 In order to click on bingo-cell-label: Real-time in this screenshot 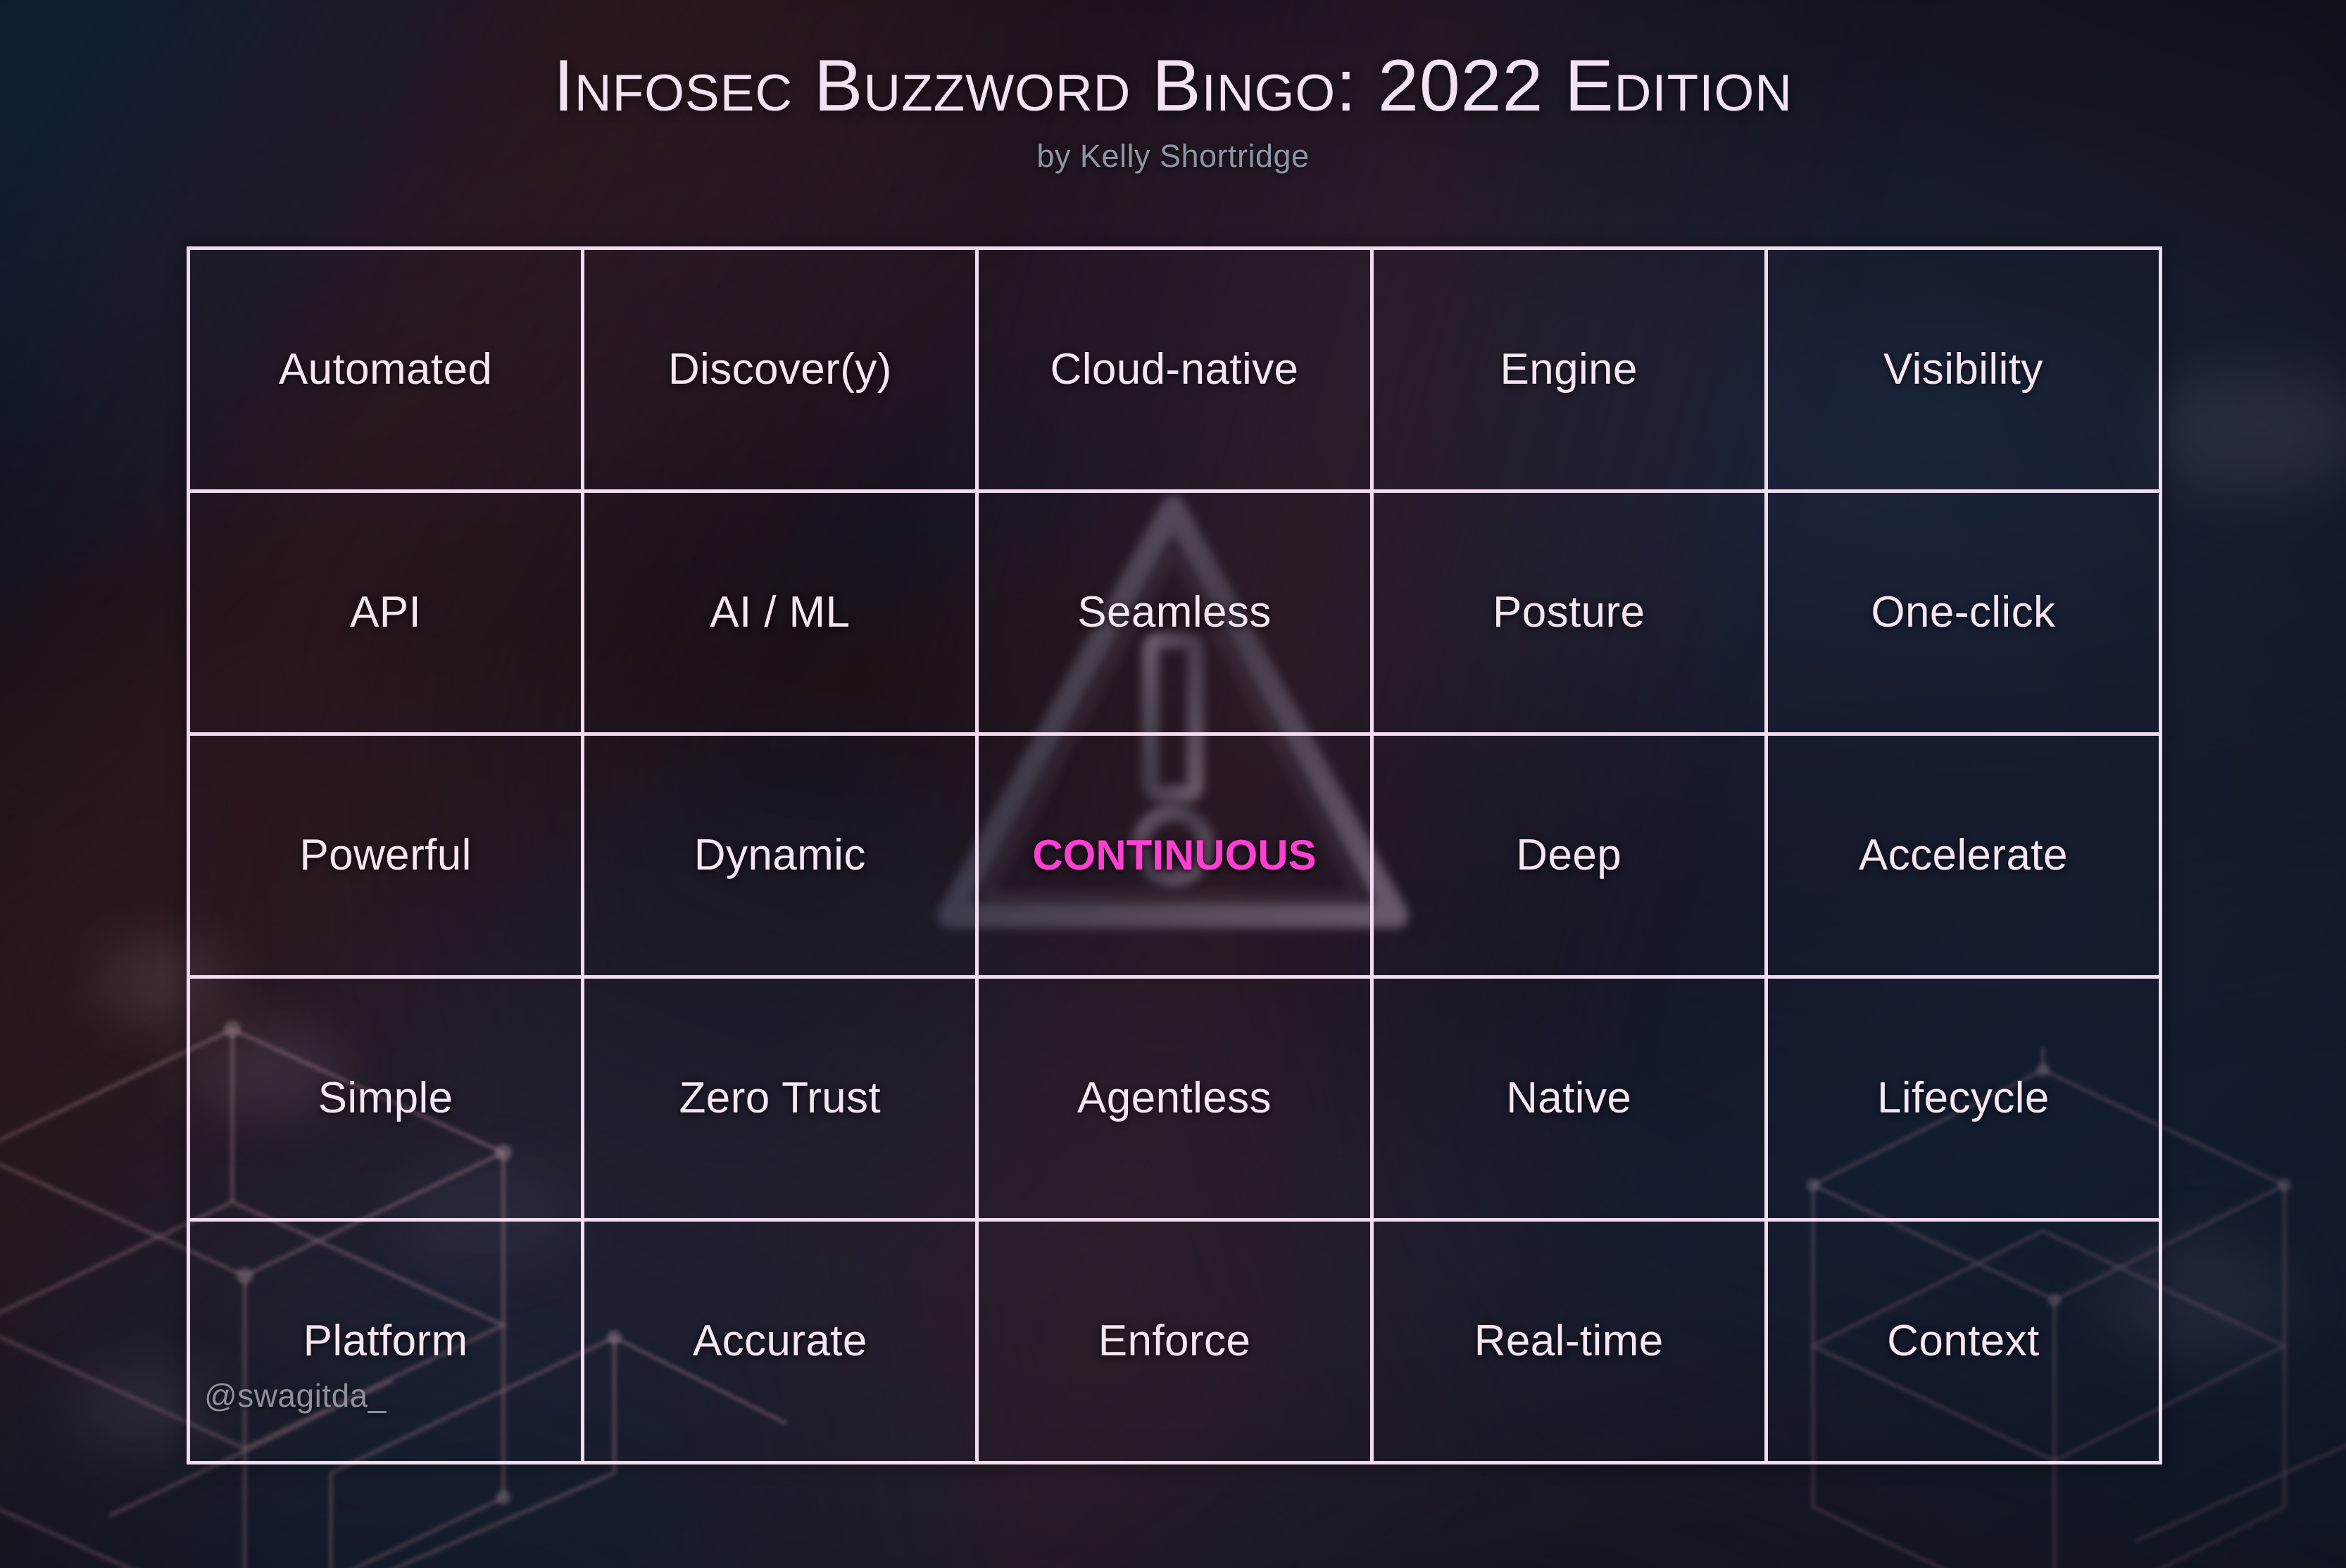, I will do `click(1569, 1341)`.